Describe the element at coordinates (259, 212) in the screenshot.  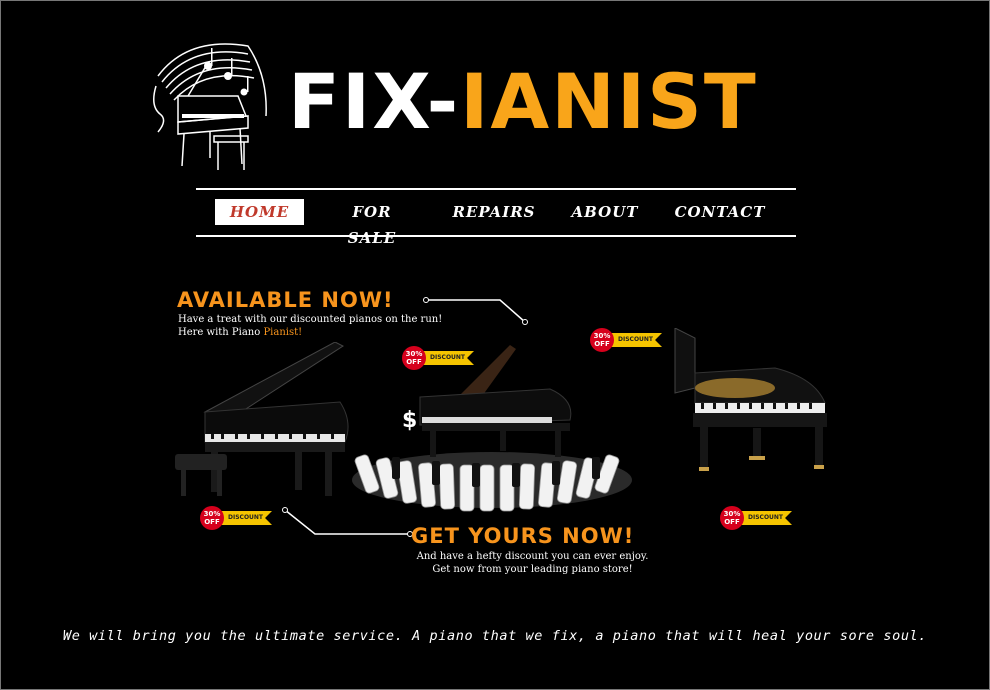
I see `nav-item-home: HOME` at that location.